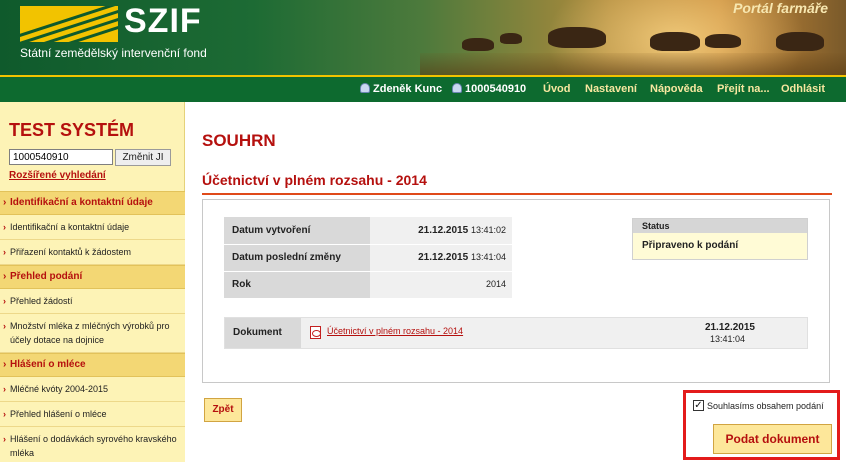 Image resolution: width=846 pixels, height=462 pixels. Describe the element at coordinates (92, 389) in the screenshot. I see `sidebar-item-milk-quotas: Mléčné kvóty 2004-2015` at that location.